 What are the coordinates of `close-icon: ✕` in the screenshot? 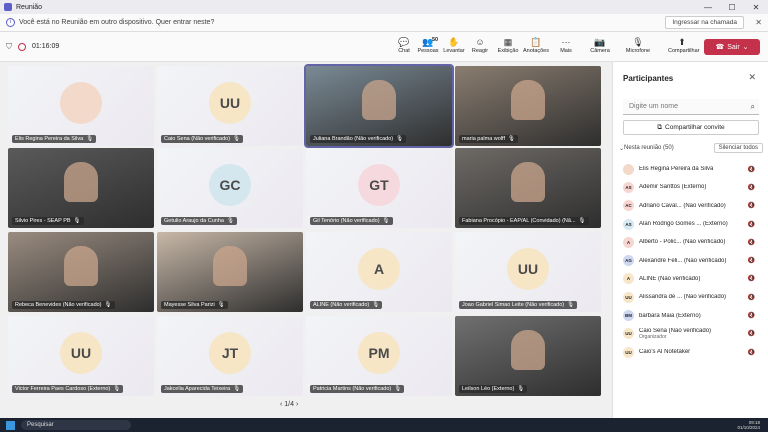 It's located at (756, 7).